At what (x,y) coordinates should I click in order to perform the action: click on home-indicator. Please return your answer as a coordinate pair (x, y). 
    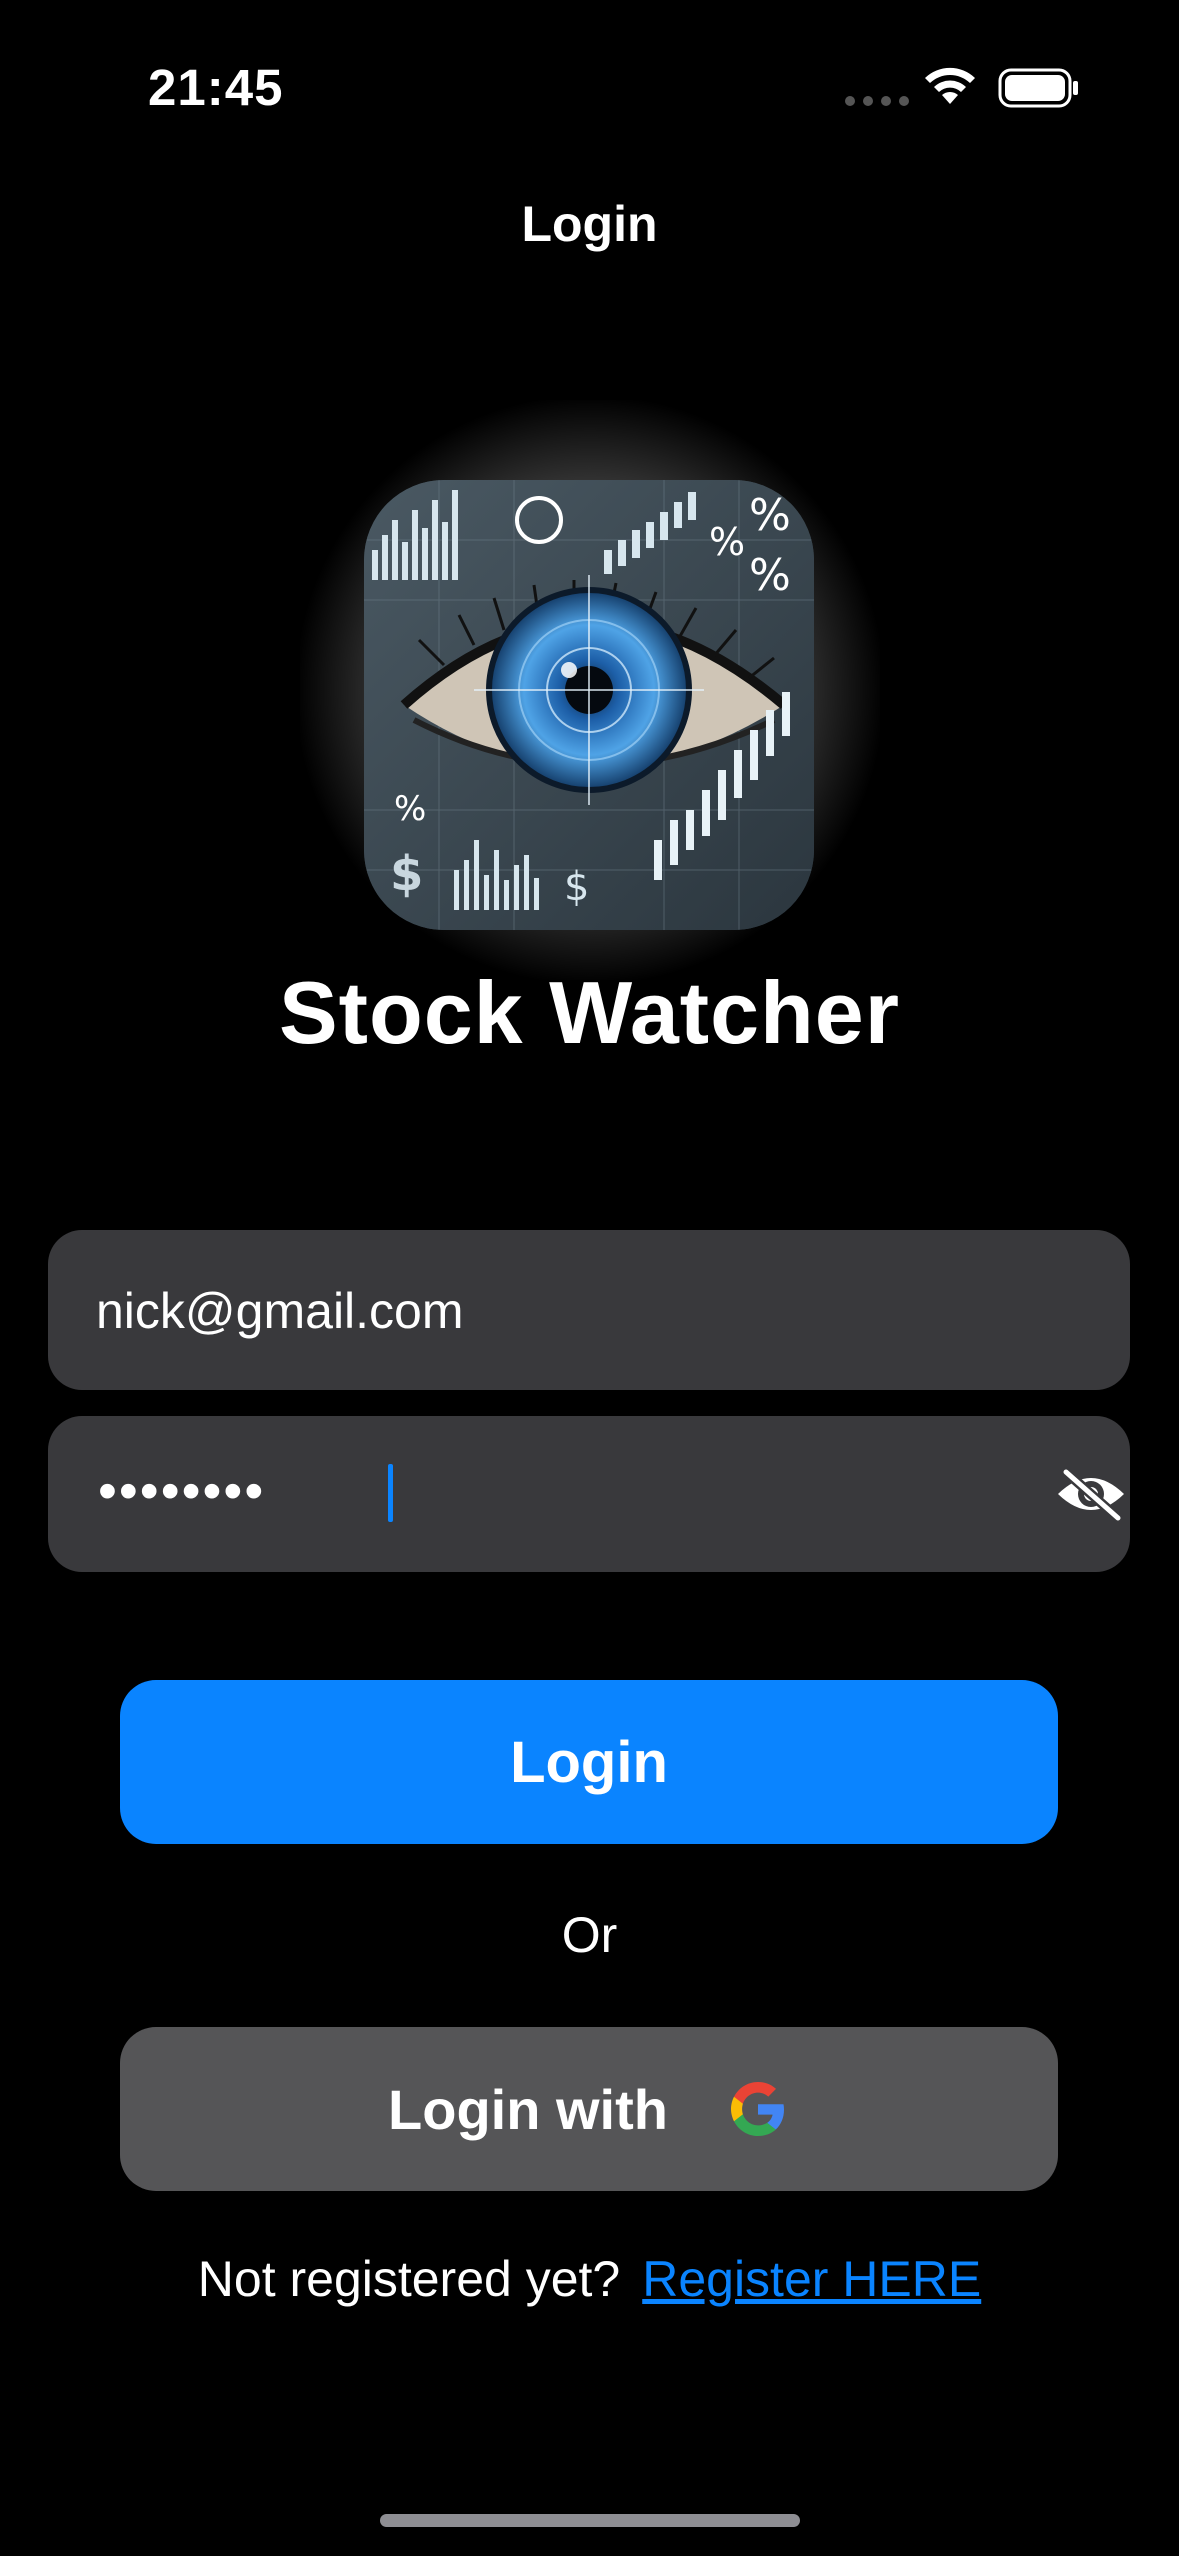
    Looking at the image, I should click on (590, 2520).